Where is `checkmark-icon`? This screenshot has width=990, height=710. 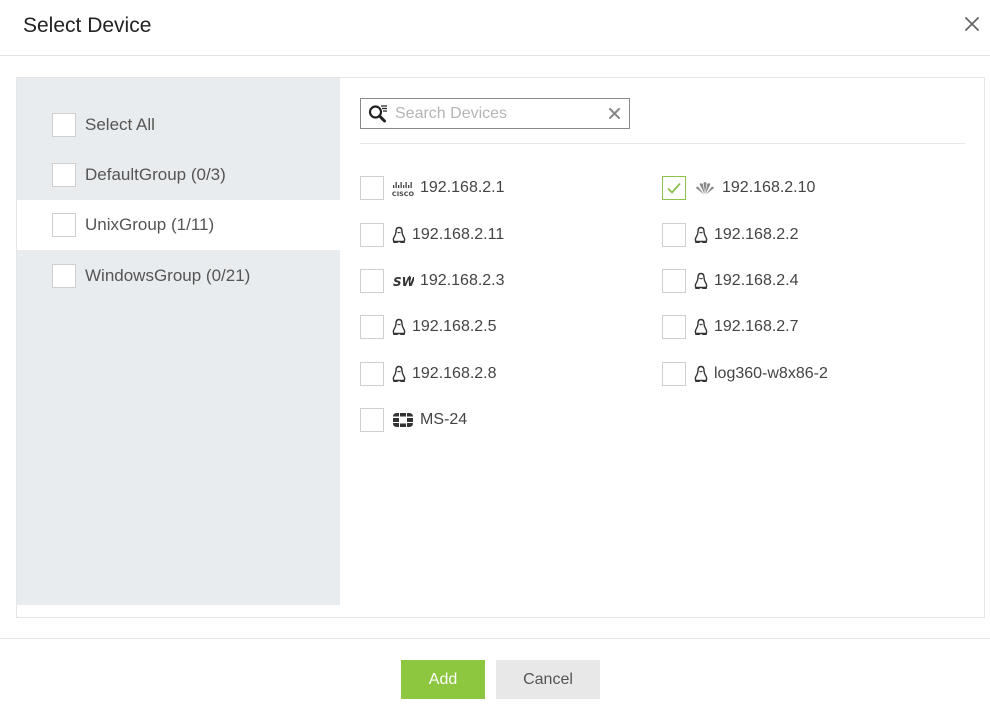 checkmark-icon is located at coordinates (674, 188).